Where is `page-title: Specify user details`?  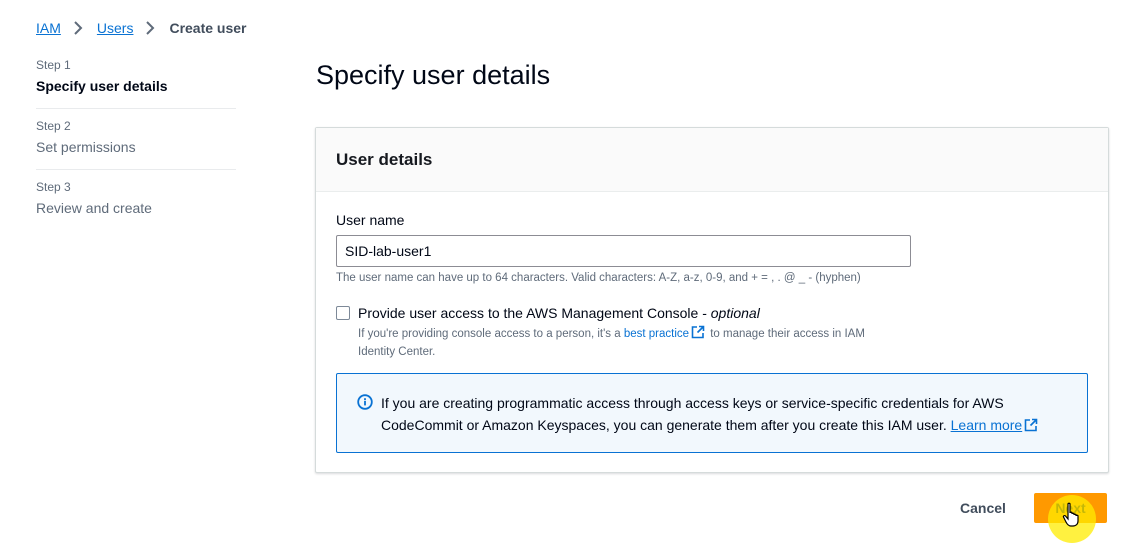 page-title: Specify user details is located at coordinates (433, 75).